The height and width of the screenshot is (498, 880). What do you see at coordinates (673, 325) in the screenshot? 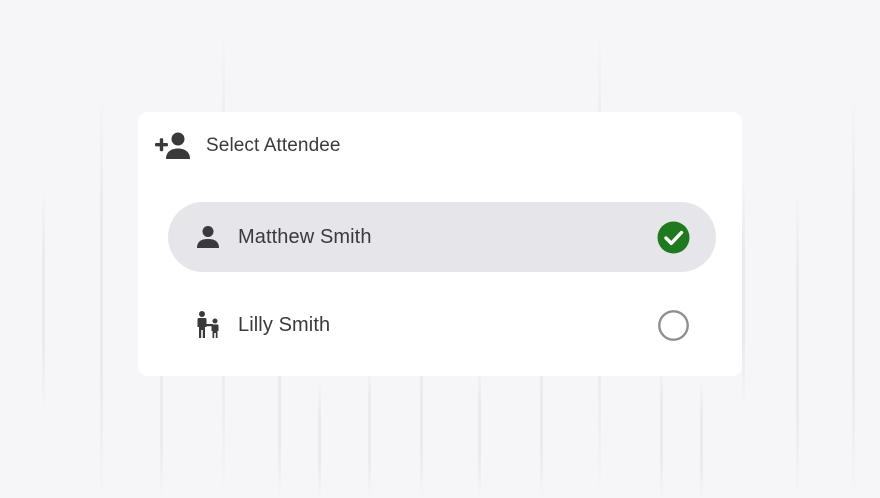
I see `radio-unselected-icon` at bounding box center [673, 325].